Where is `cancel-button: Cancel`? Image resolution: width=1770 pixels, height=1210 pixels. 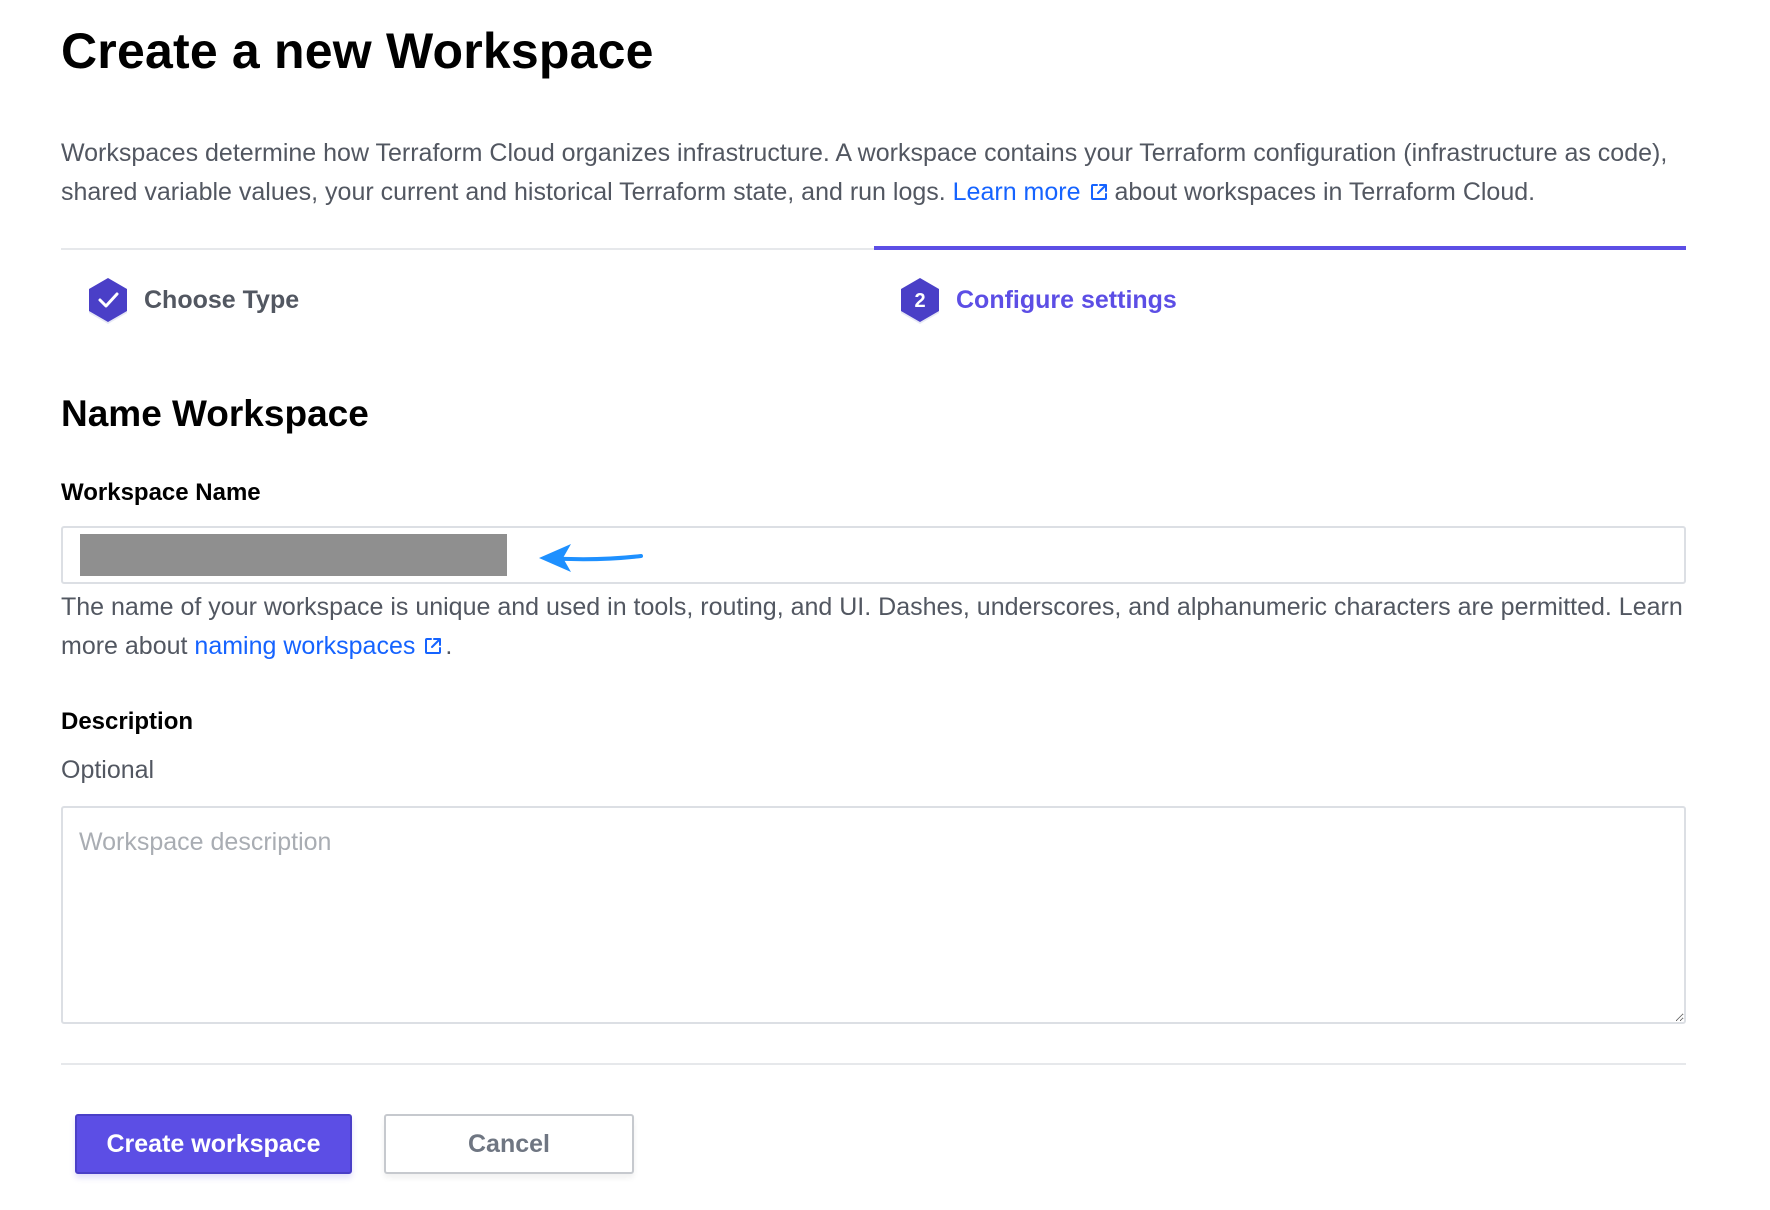
cancel-button: Cancel is located at coordinates (509, 1144).